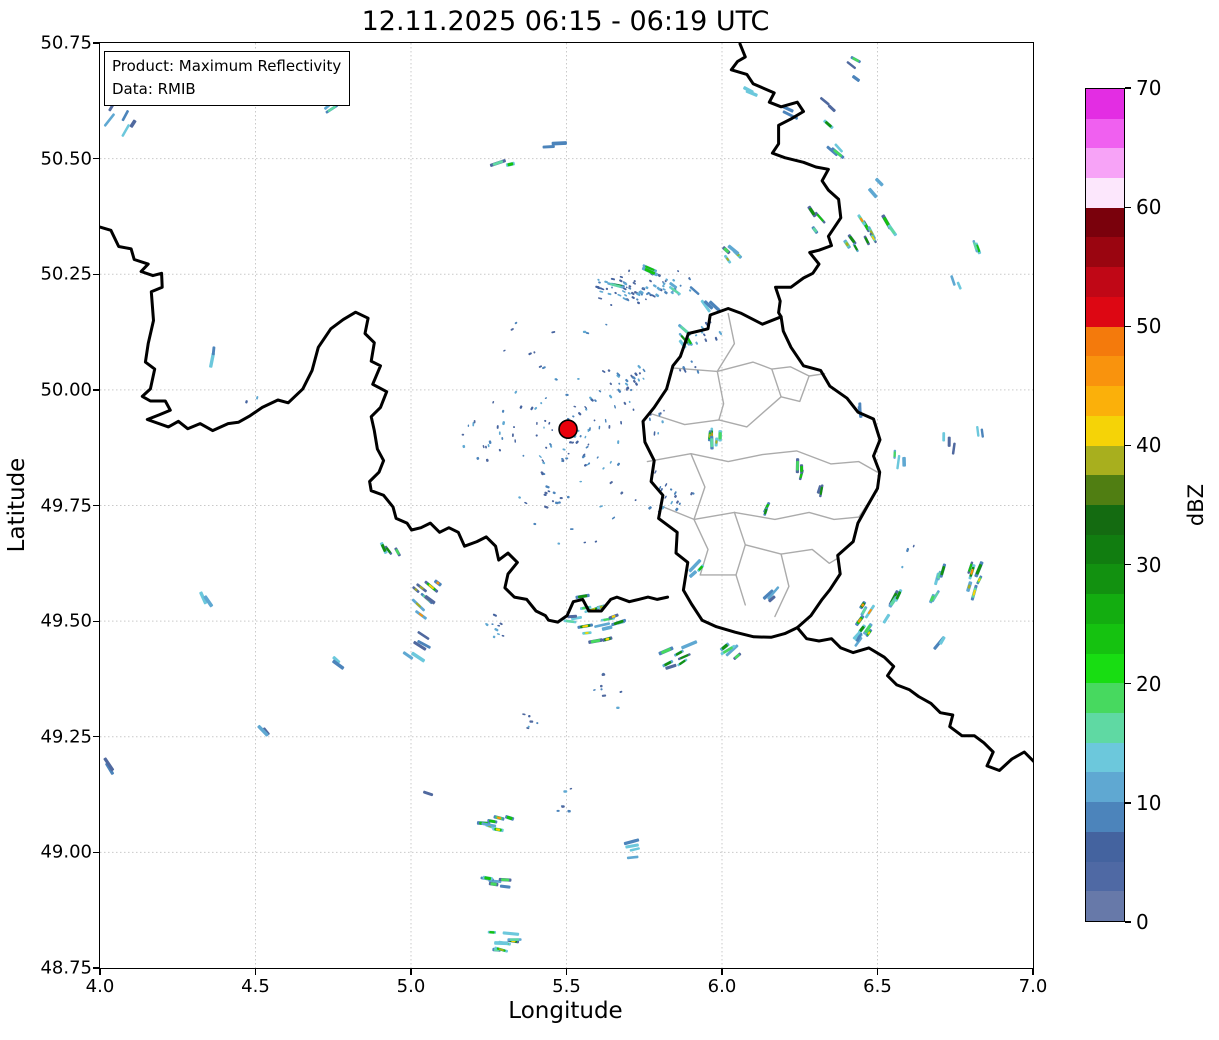 The image size is (1219, 1040). I want to click on x-tick-label: 6.5, so click(877, 986).